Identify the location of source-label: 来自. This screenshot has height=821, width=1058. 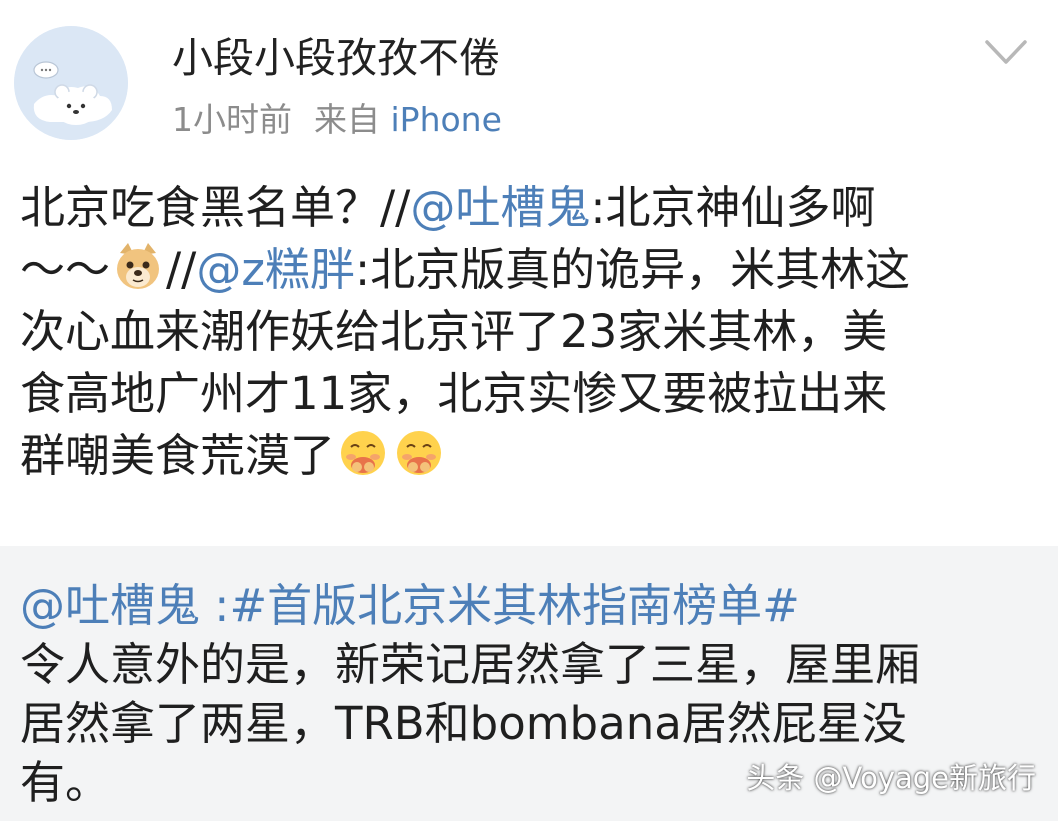
(347, 119).